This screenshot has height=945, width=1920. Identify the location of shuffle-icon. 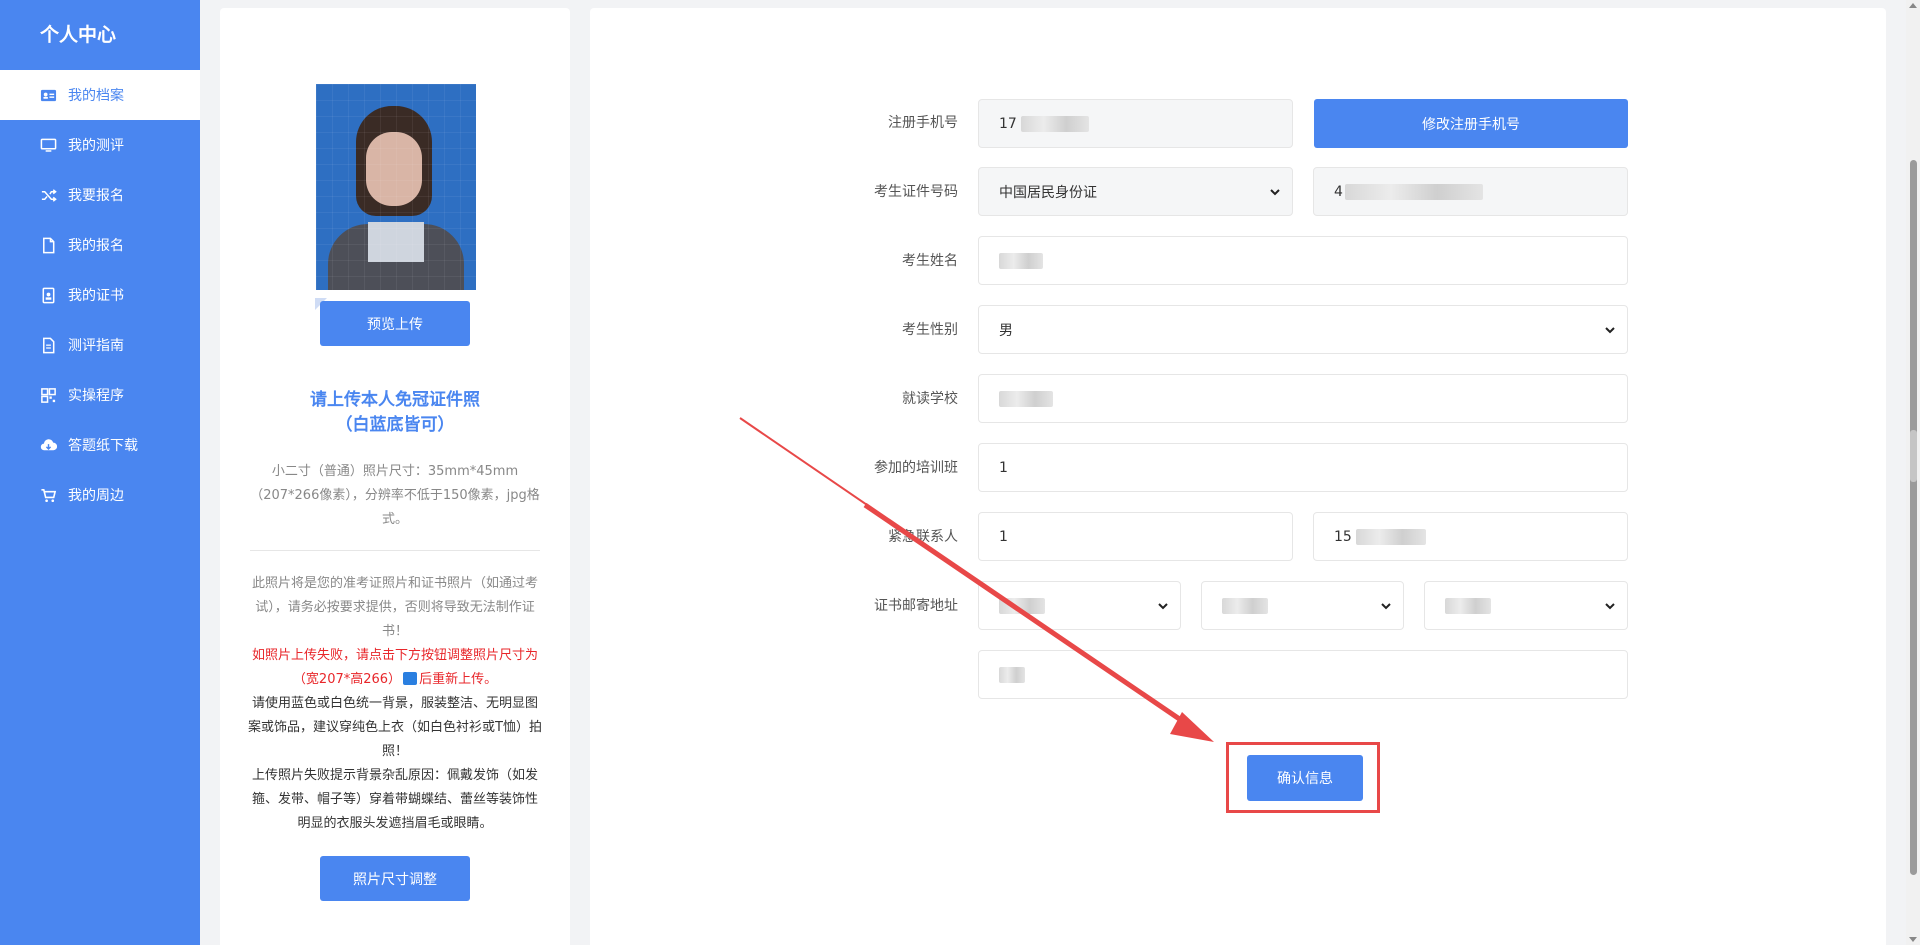
(48, 195).